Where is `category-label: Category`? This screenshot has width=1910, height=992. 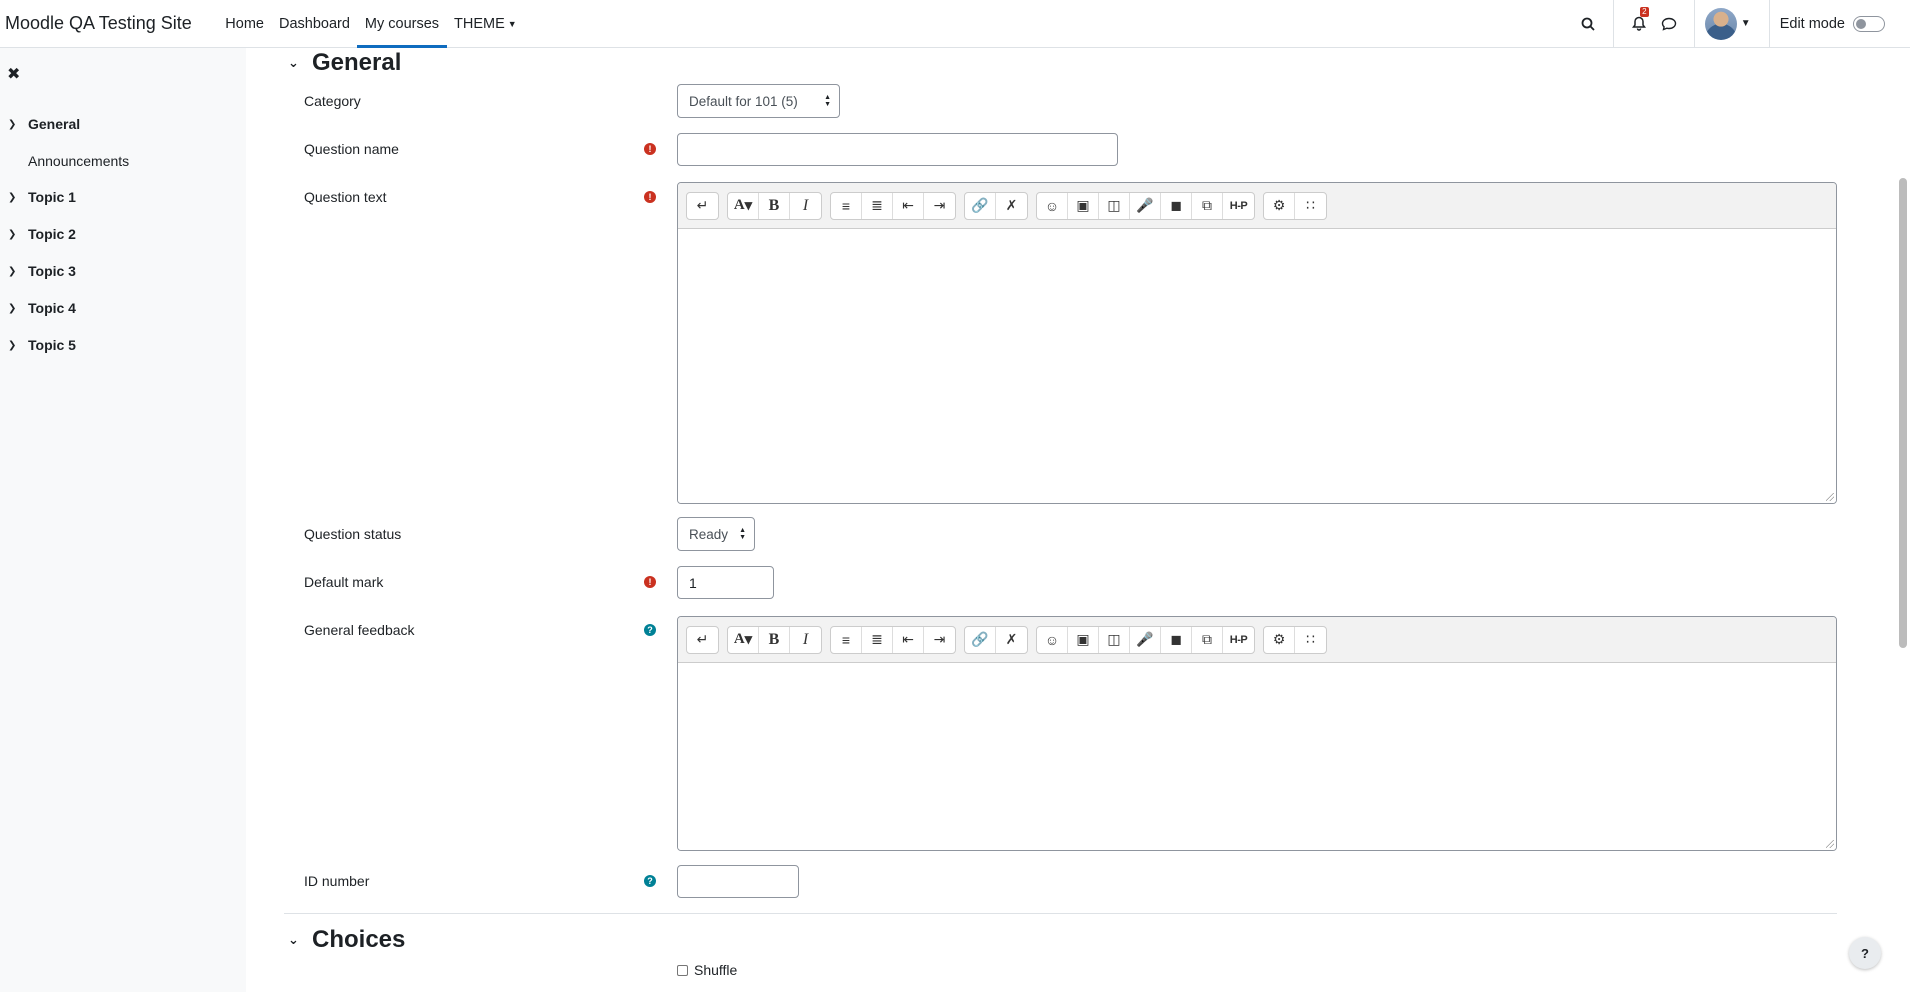
category-label: Category is located at coordinates (332, 101).